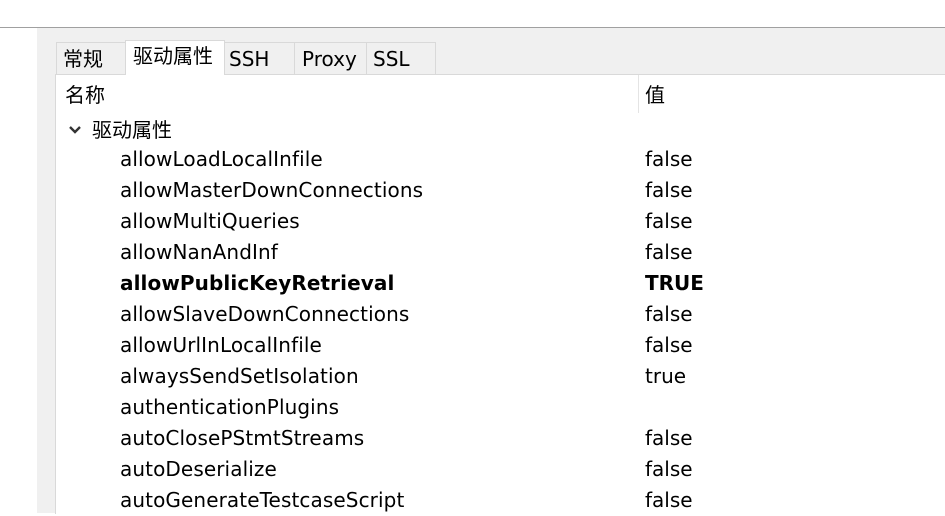 The height and width of the screenshot is (516, 945). What do you see at coordinates (91, 58) in the screenshot?
I see `tab-general: 常规` at bounding box center [91, 58].